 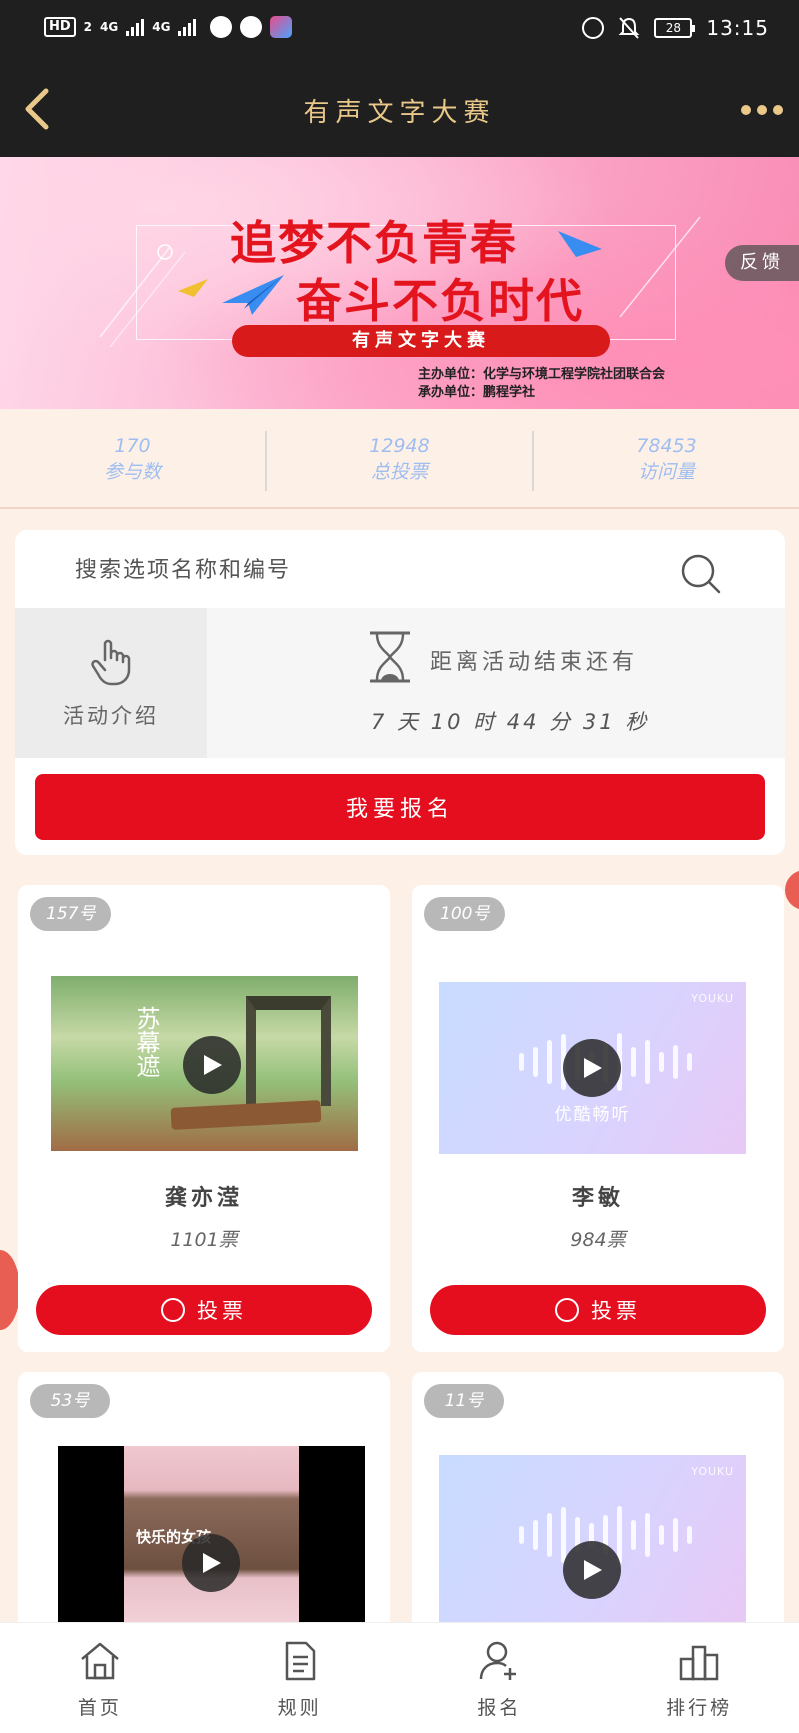 What do you see at coordinates (60, 27) in the screenshot?
I see `hd-indicator: HD` at bounding box center [60, 27].